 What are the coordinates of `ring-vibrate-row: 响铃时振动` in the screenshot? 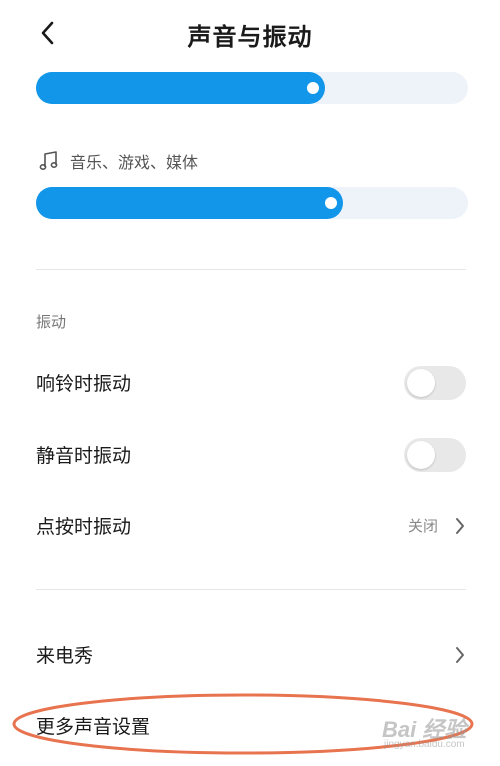 It's located at (250, 383).